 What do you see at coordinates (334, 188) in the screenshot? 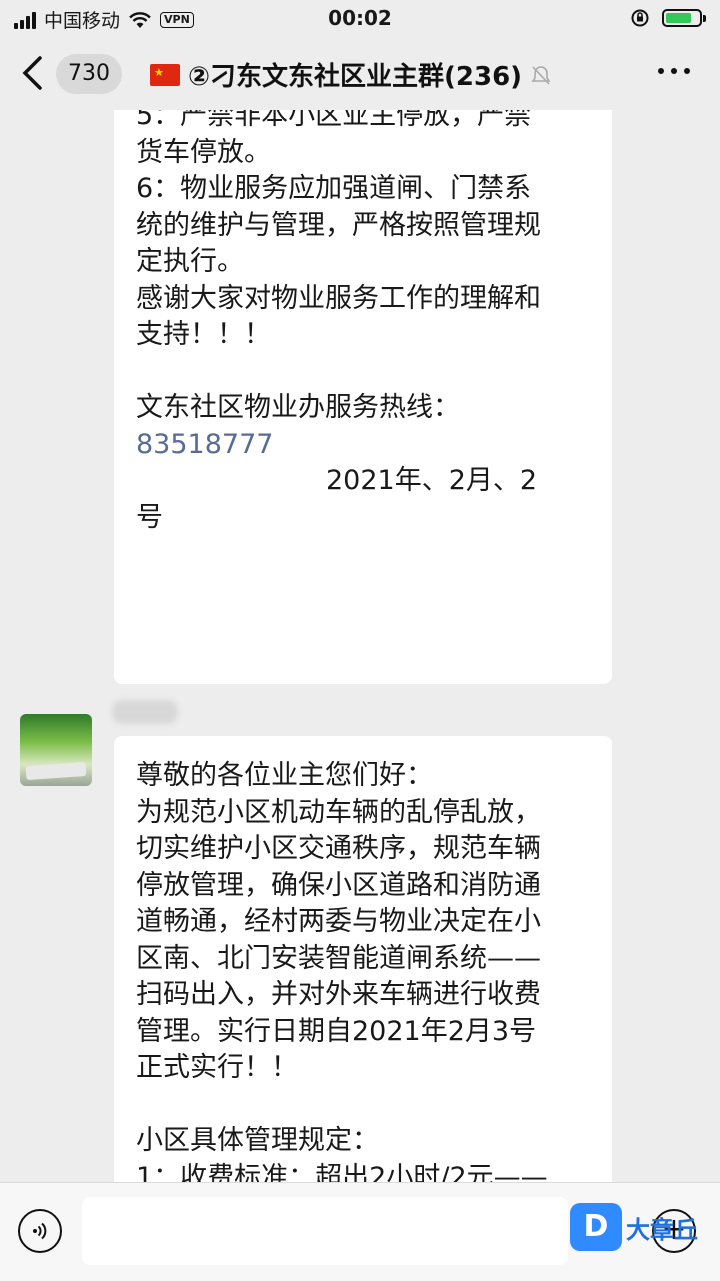
I see `message-line: 6：物业服务应加强道闸、门禁系` at bounding box center [334, 188].